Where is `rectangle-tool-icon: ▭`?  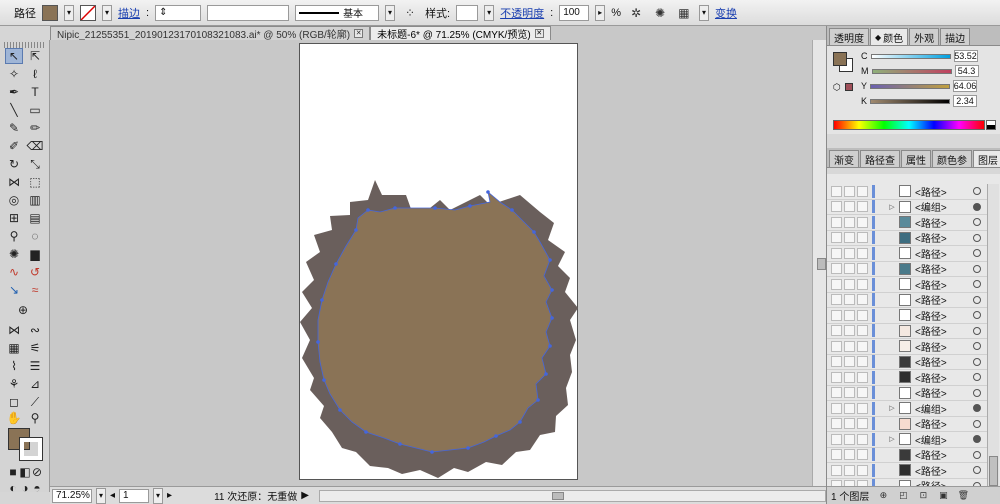 rectangle-tool-icon: ▭ is located at coordinates (35, 110).